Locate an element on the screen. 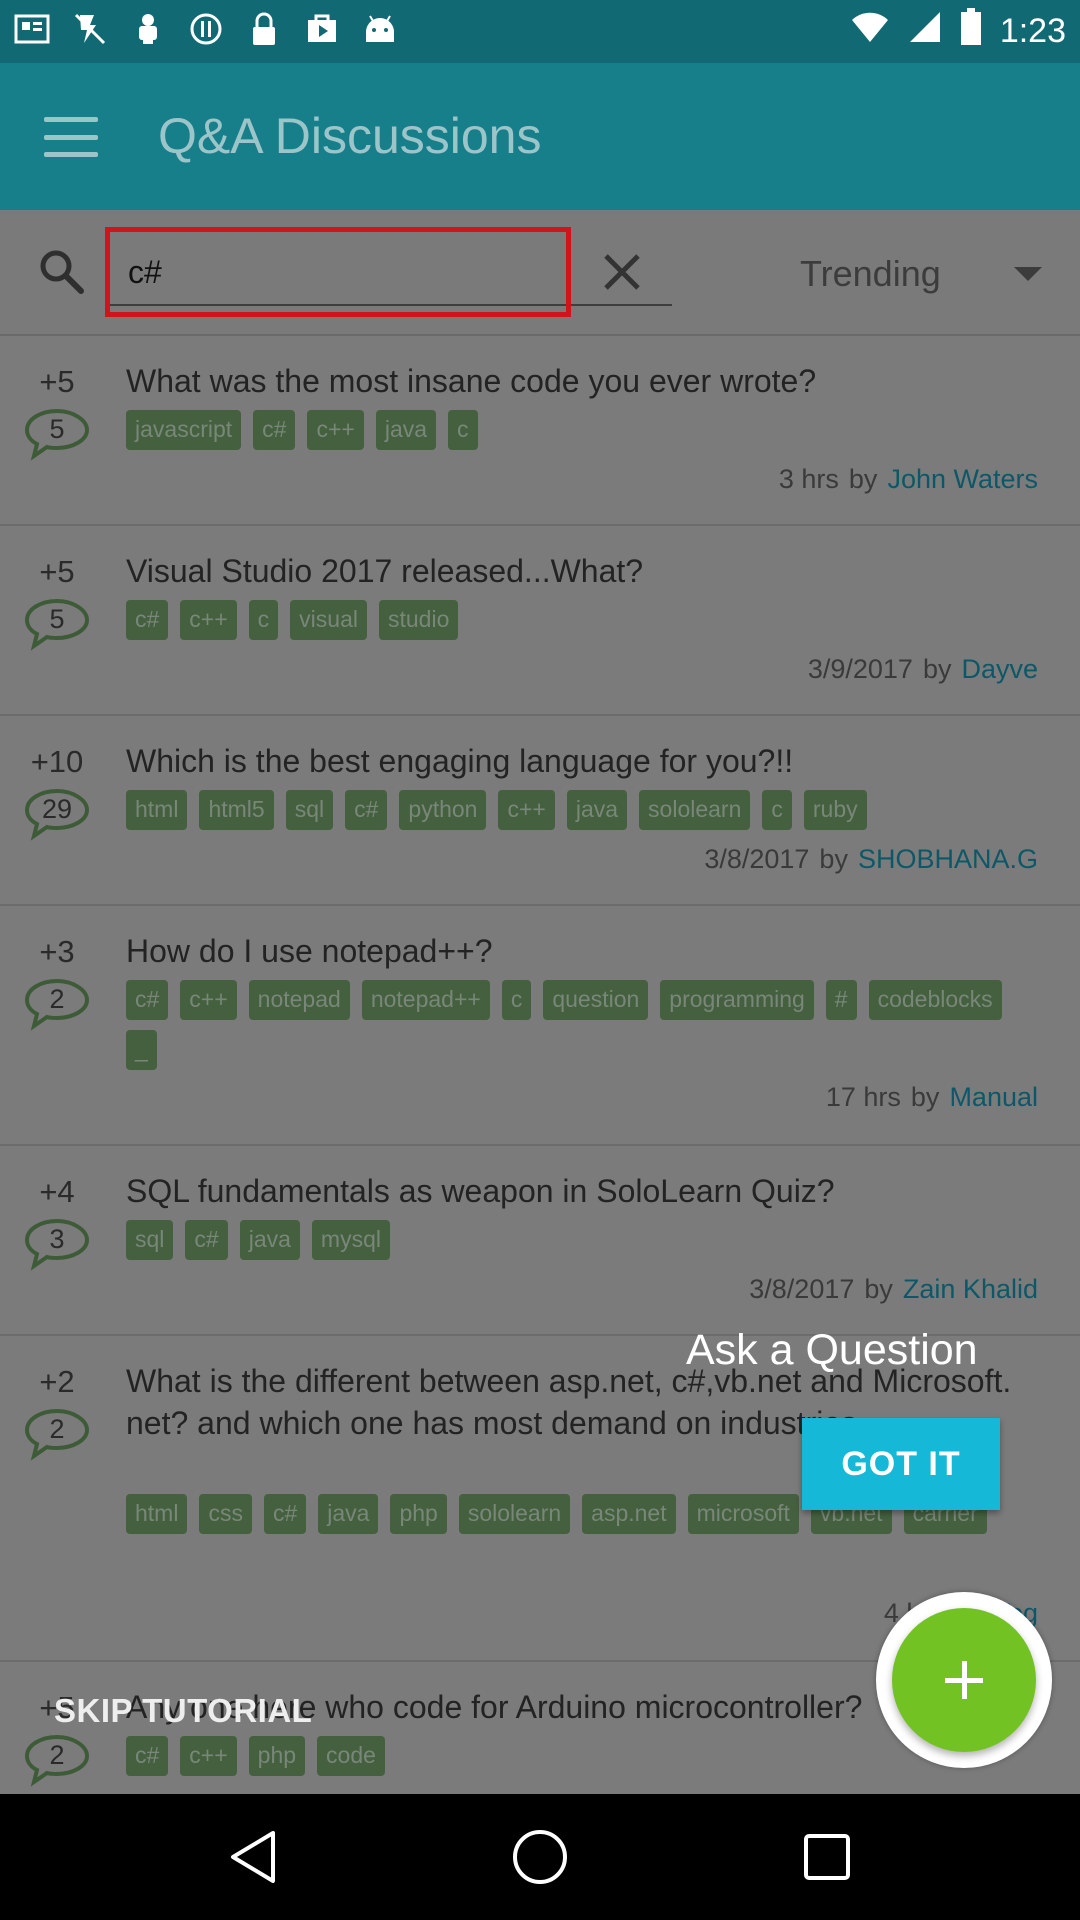 The width and height of the screenshot is (1080, 1920). tag-chip: # is located at coordinates (841, 1000).